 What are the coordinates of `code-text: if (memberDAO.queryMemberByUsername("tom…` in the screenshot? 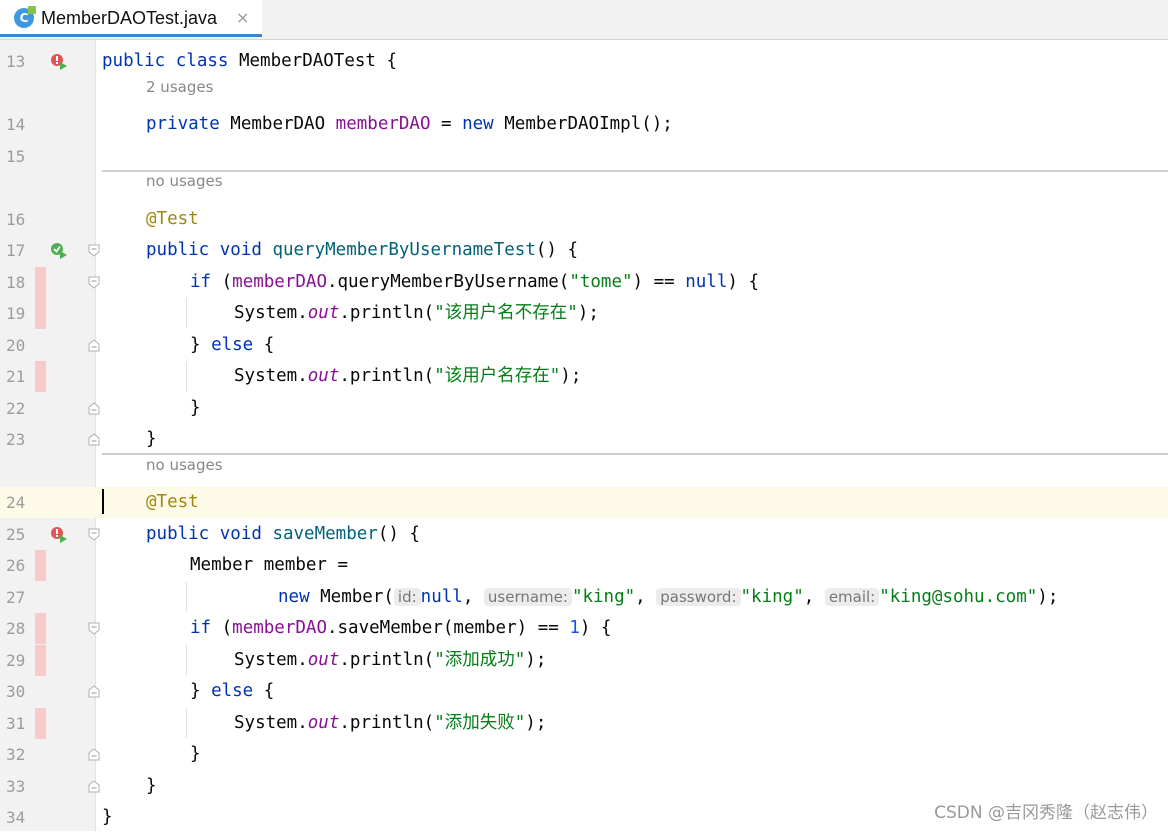 It's located at (474, 282).